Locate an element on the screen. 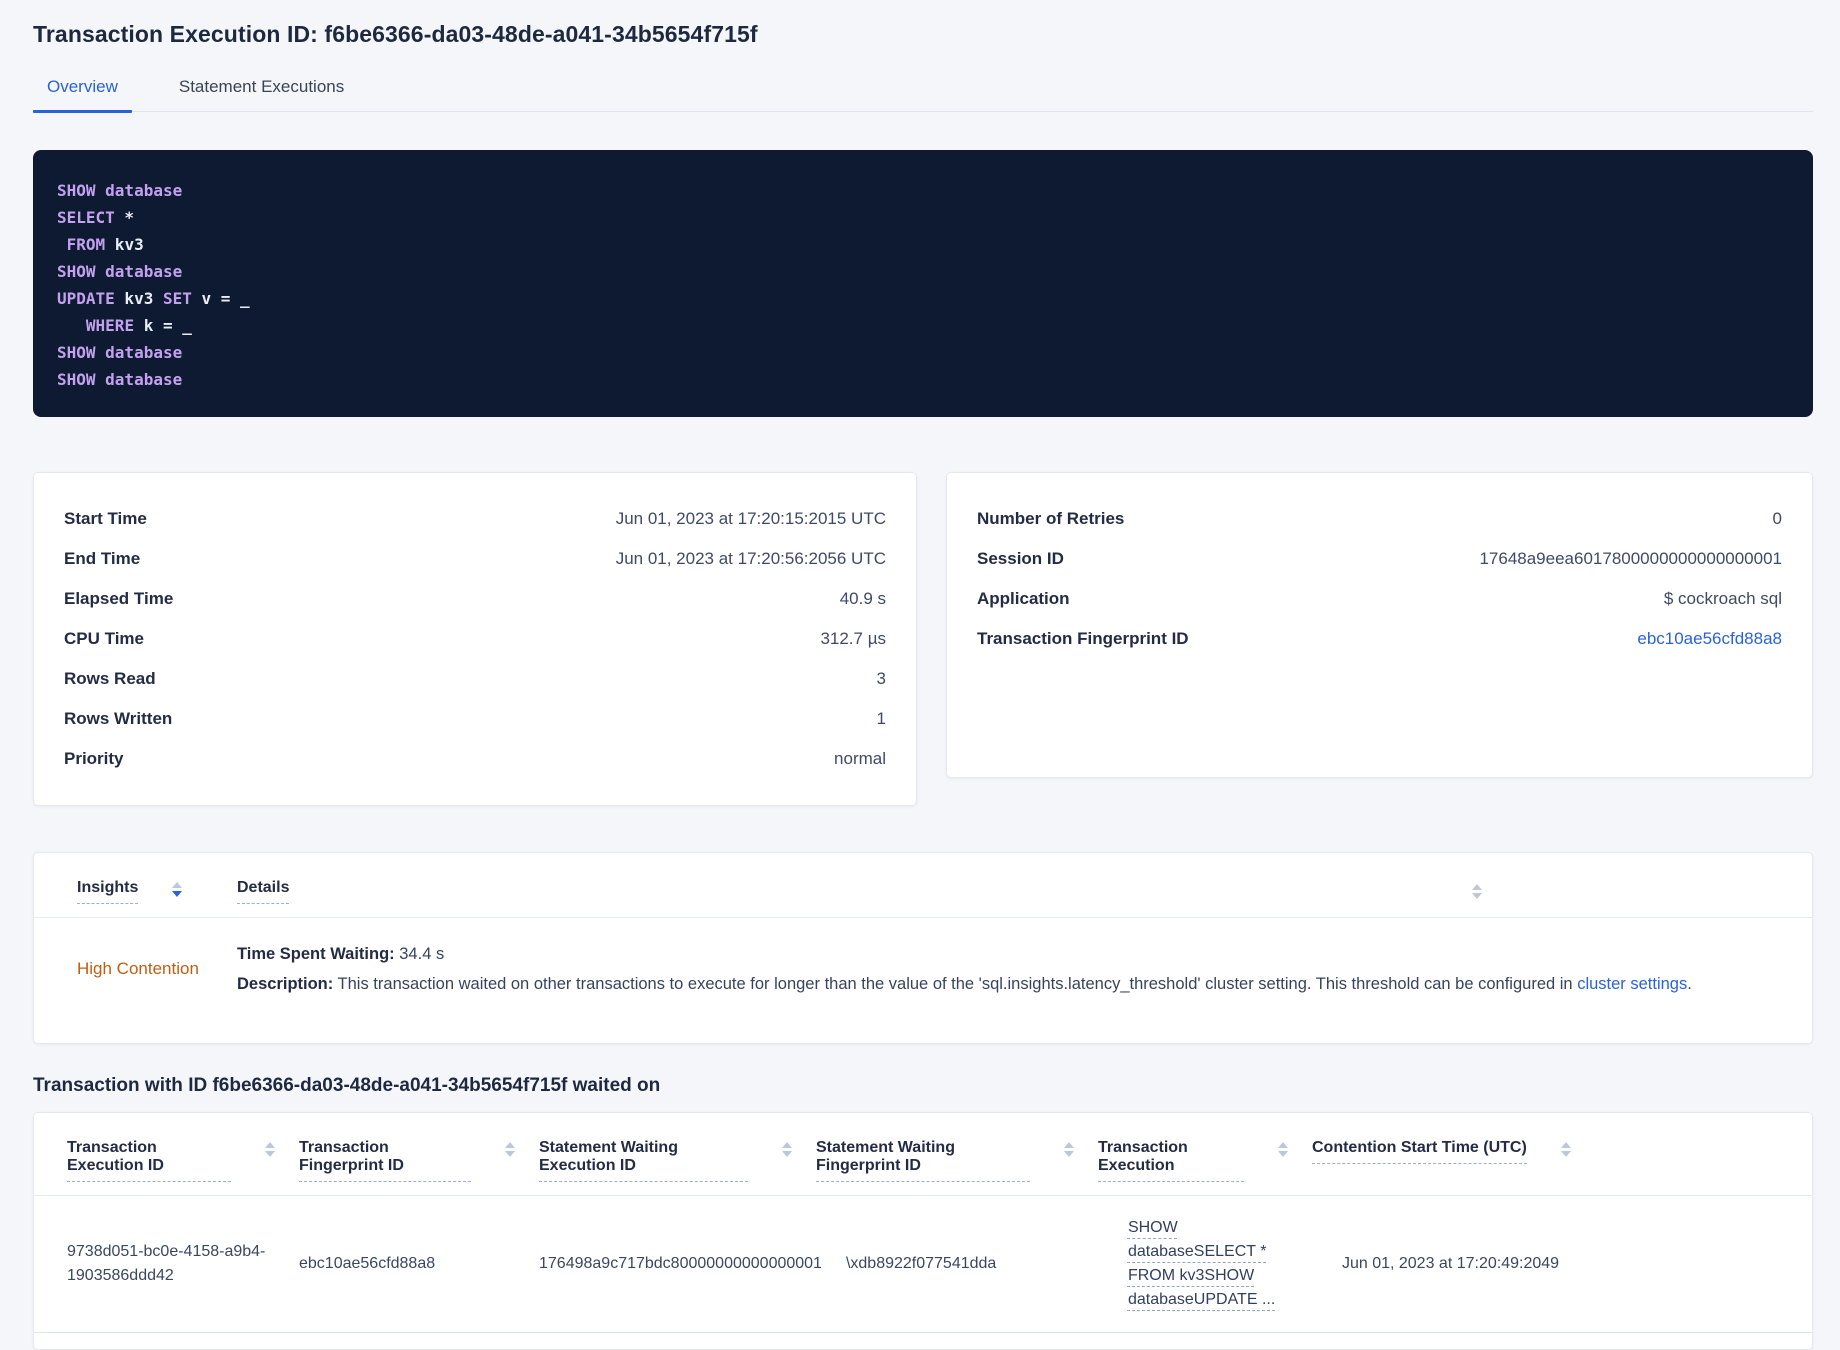 The height and width of the screenshot is (1350, 1840). column-header-contention-start-time: Contention Start Time (UTC) is located at coordinates (1552, 1151).